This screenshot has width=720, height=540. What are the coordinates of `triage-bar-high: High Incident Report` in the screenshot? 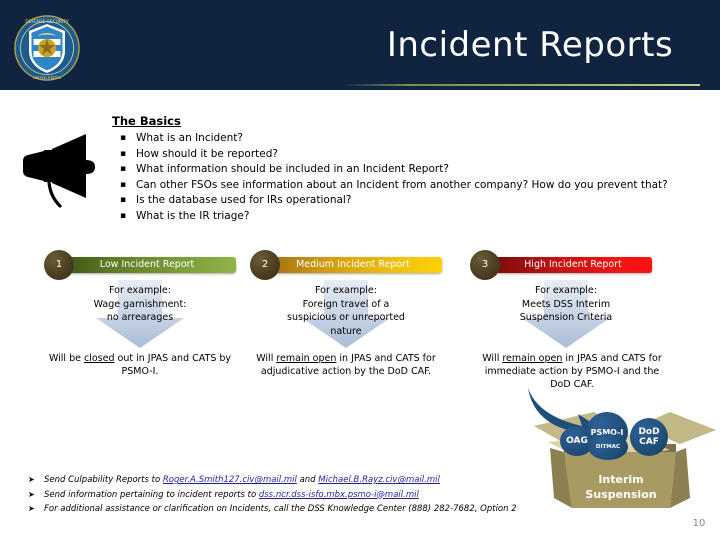 It's located at (573, 265).